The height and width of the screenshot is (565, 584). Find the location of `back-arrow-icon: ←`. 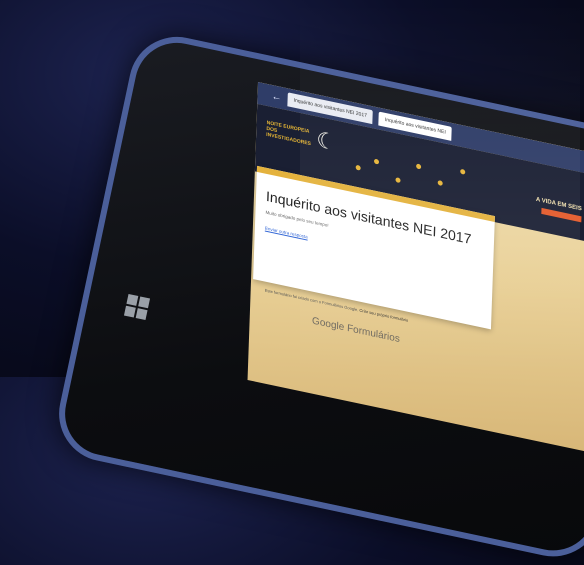

back-arrow-icon: ← is located at coordinates (276, 96).